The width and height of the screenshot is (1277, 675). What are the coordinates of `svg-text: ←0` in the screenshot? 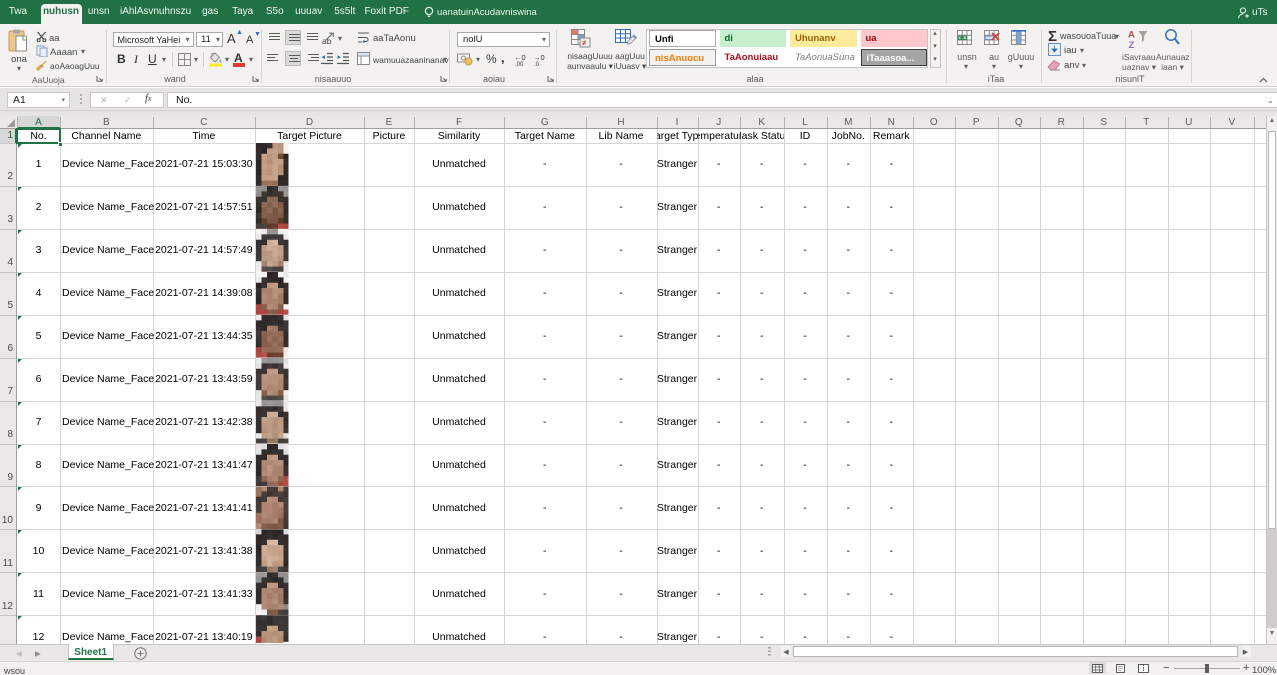 It's located at (520, 57).